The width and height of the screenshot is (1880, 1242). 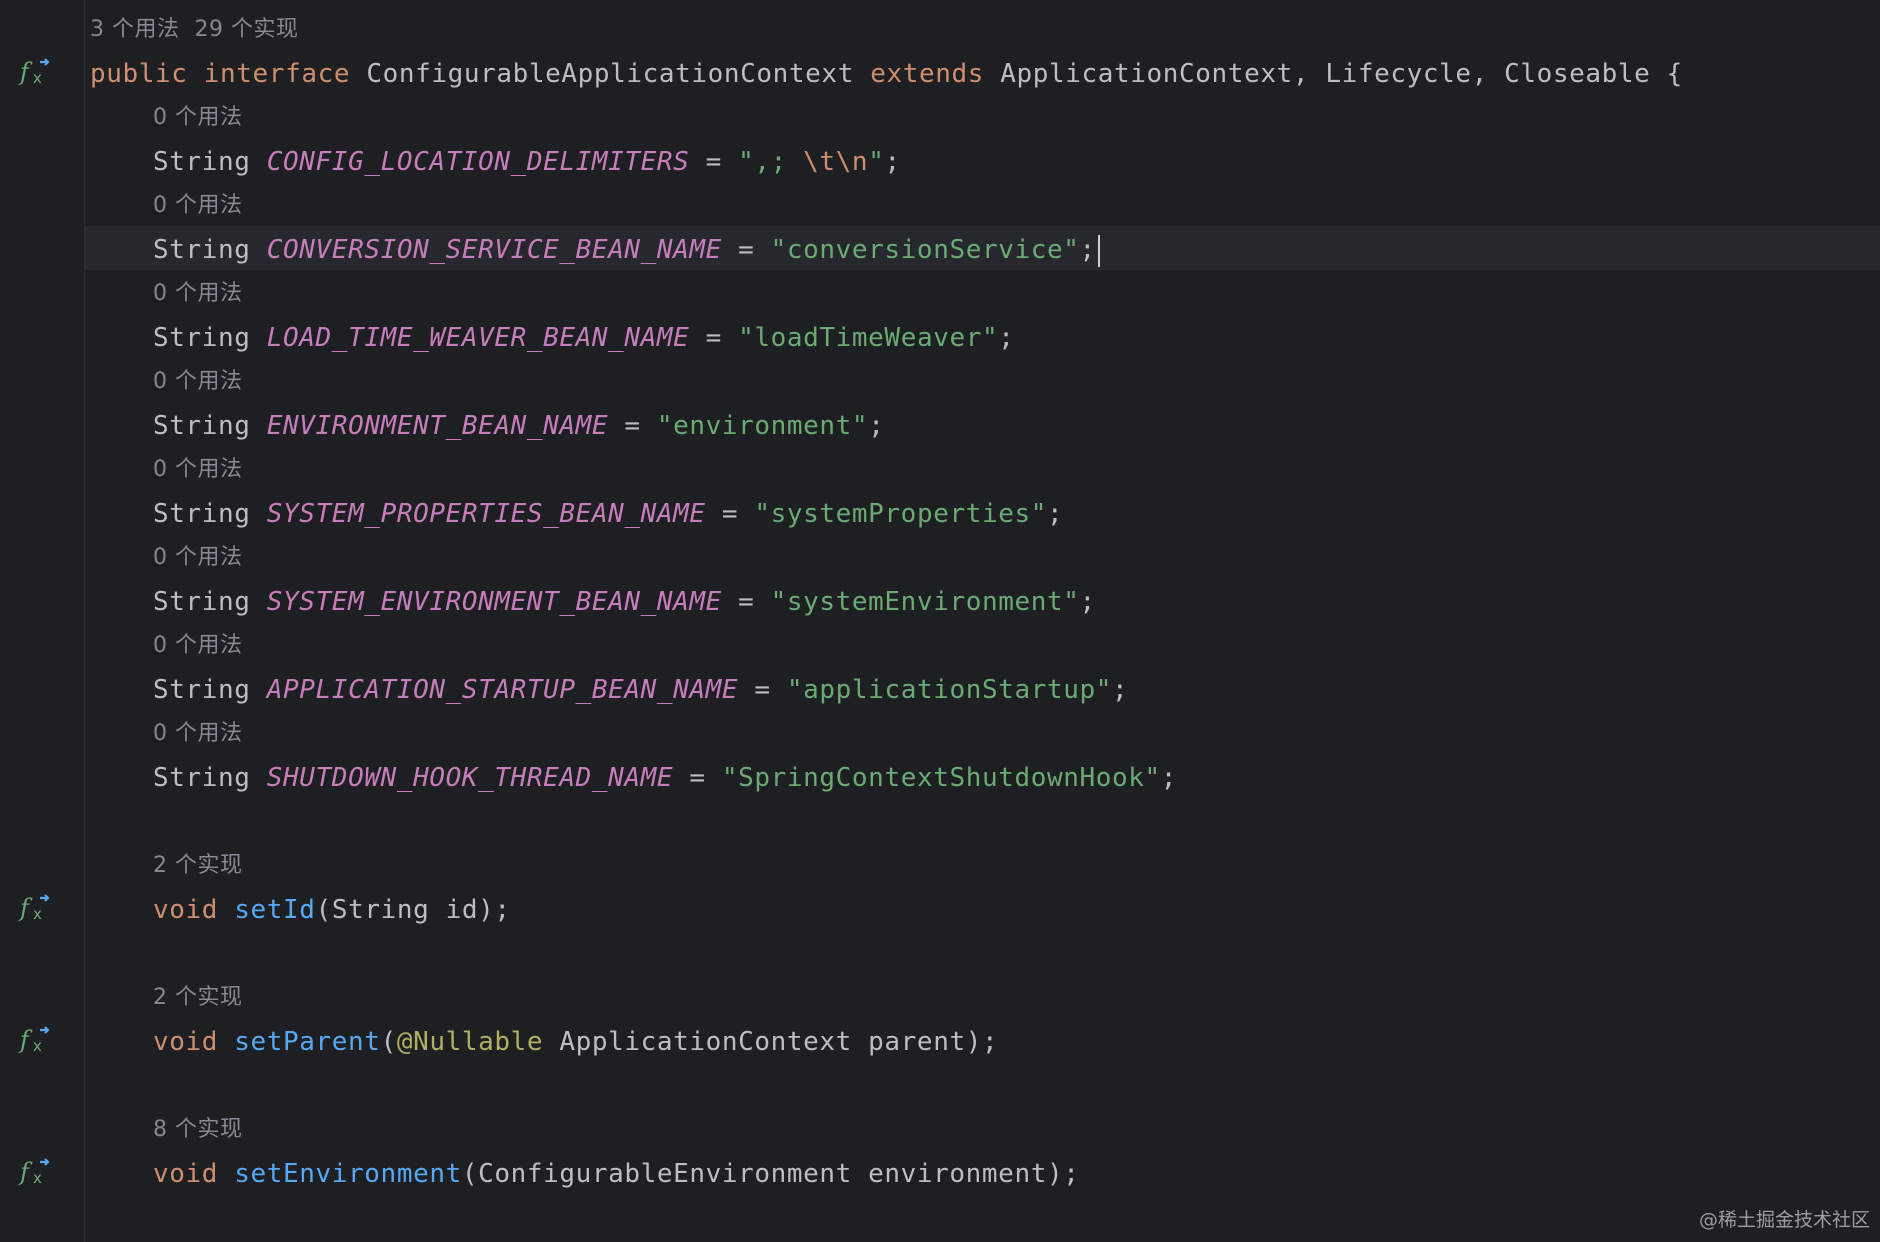 What do you see at coordinates (437, 426) in the screenshot?
I see `field-name: ENVIRONMENT_BEAN_NAME` at bounding box center [437, 426].